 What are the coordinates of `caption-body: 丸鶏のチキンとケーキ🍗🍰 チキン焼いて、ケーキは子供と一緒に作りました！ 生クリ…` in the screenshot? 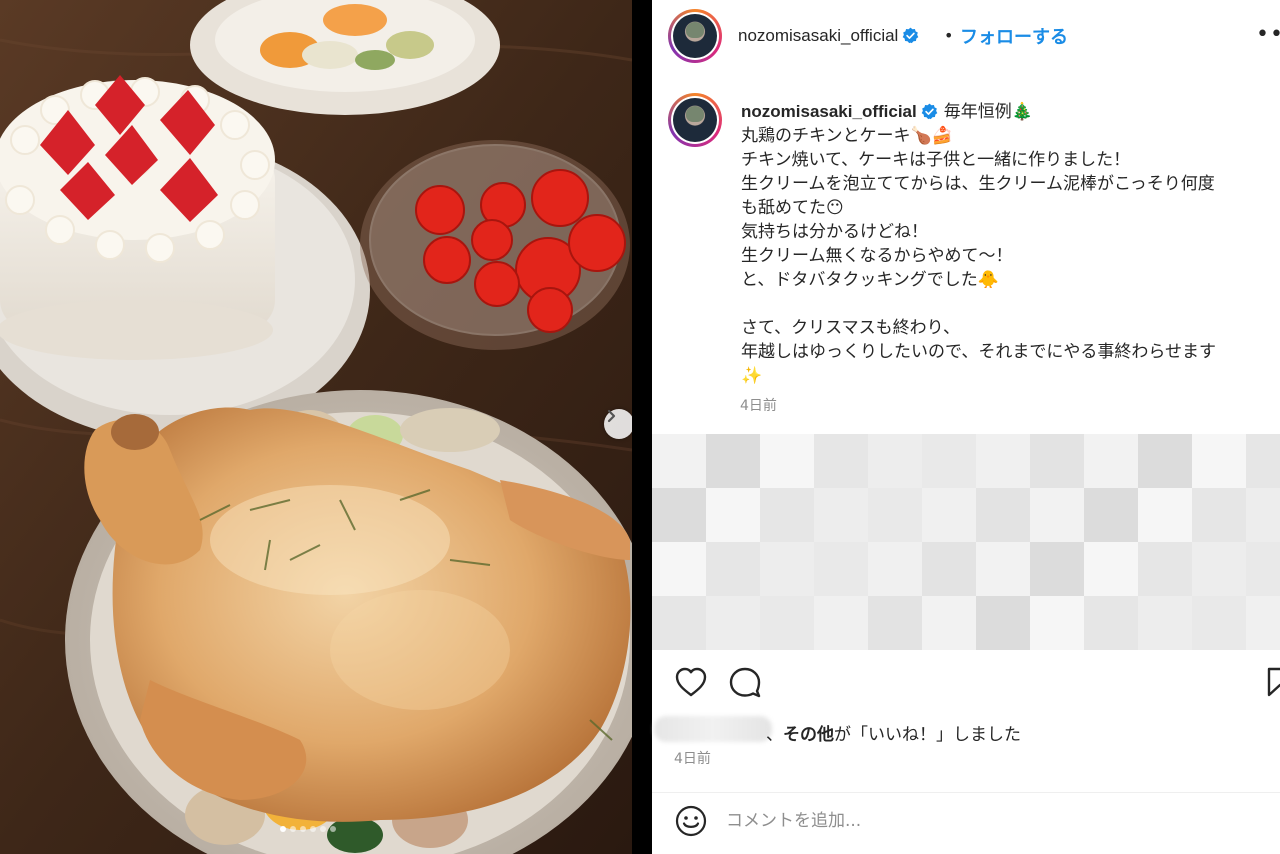 It's located at (978, 256).